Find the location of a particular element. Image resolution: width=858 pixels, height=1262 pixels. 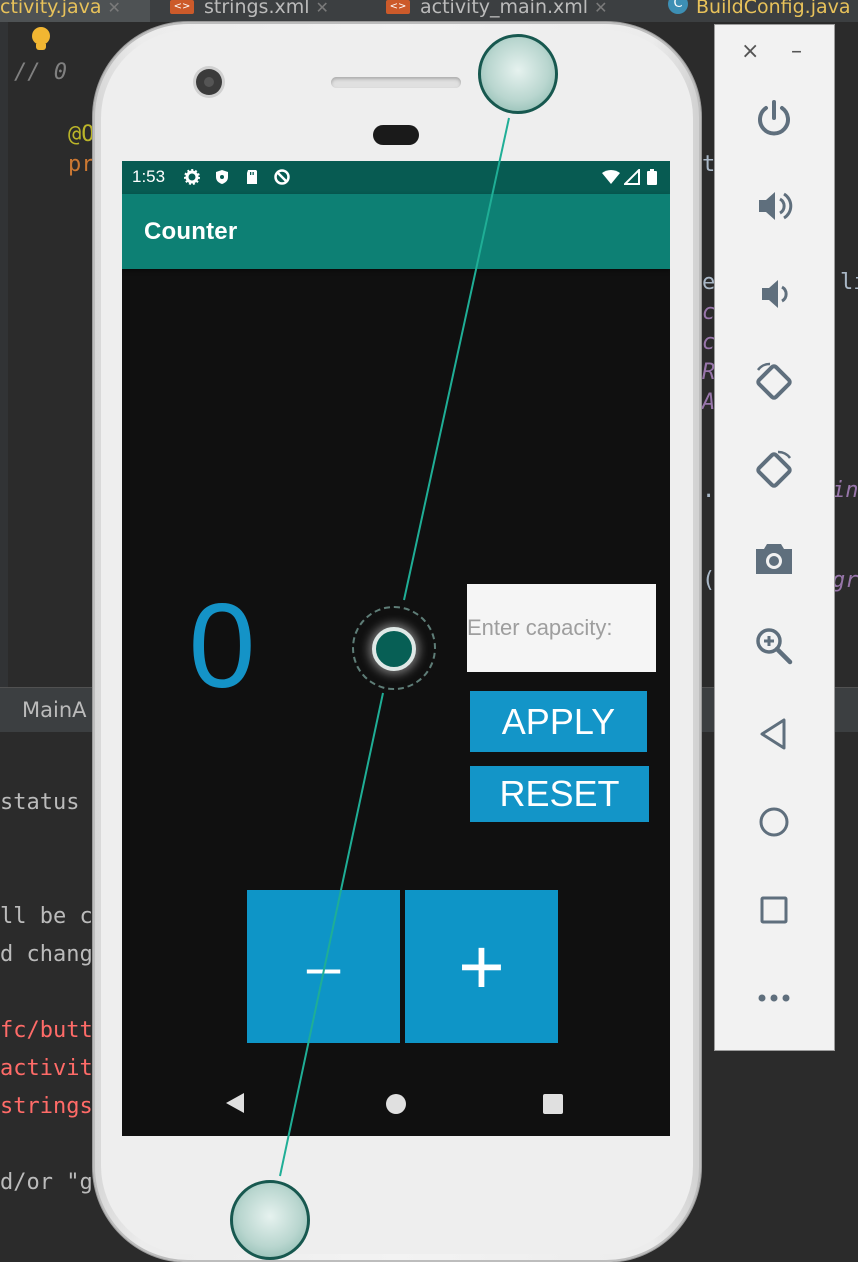

apply-button: APPLY is located at coordinates (558, 721).